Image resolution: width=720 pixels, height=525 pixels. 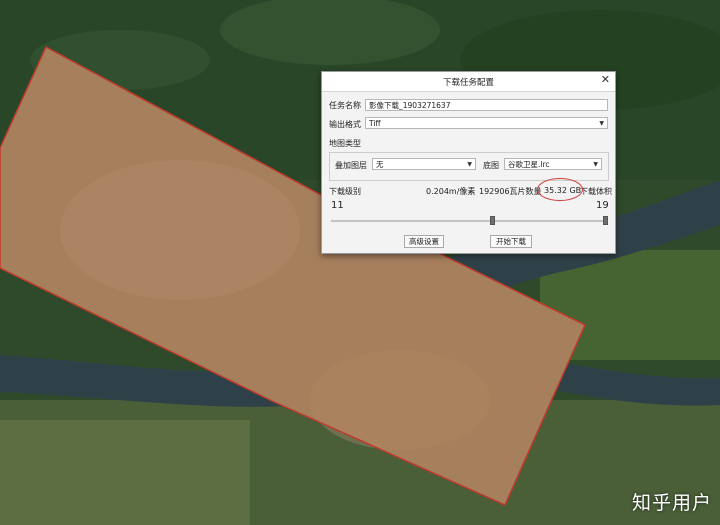 I want to click on resolution-text: 0.204m/像素, so click(x=451, y=191).